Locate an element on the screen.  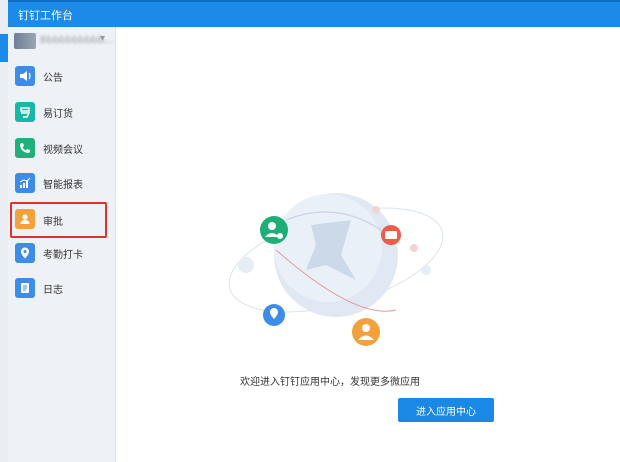
chart-icon is located at coordinates (25, 183).